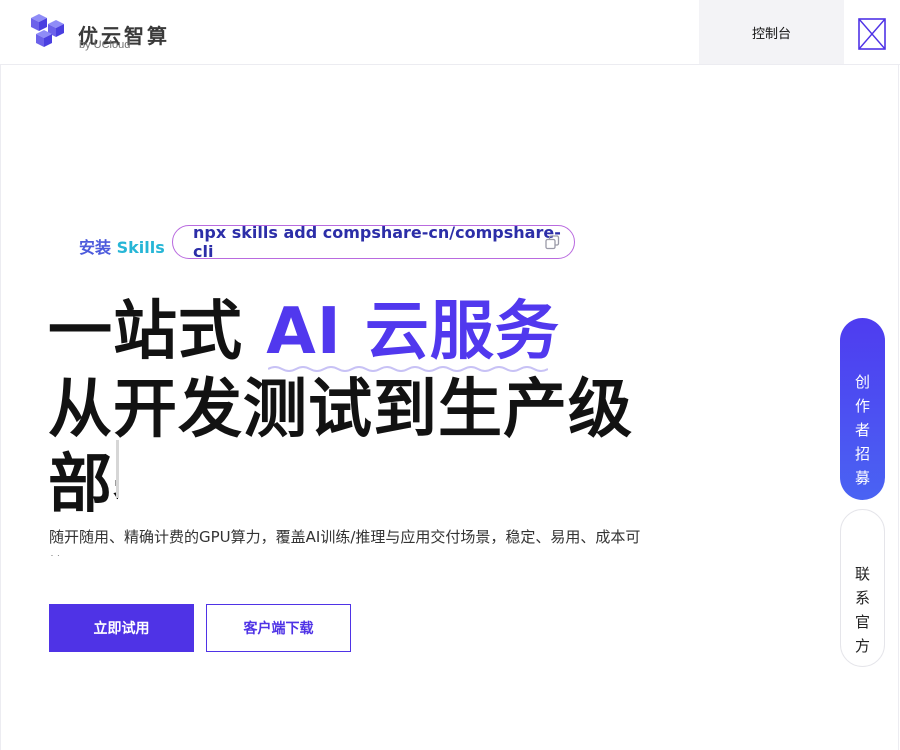 Image resolution: width=900 pixels, height=750 pixels. What do you see at coordinates (140, 247) in the screenshot?
I see `install-label-skills: Skills` at bounding box center [140, 247].